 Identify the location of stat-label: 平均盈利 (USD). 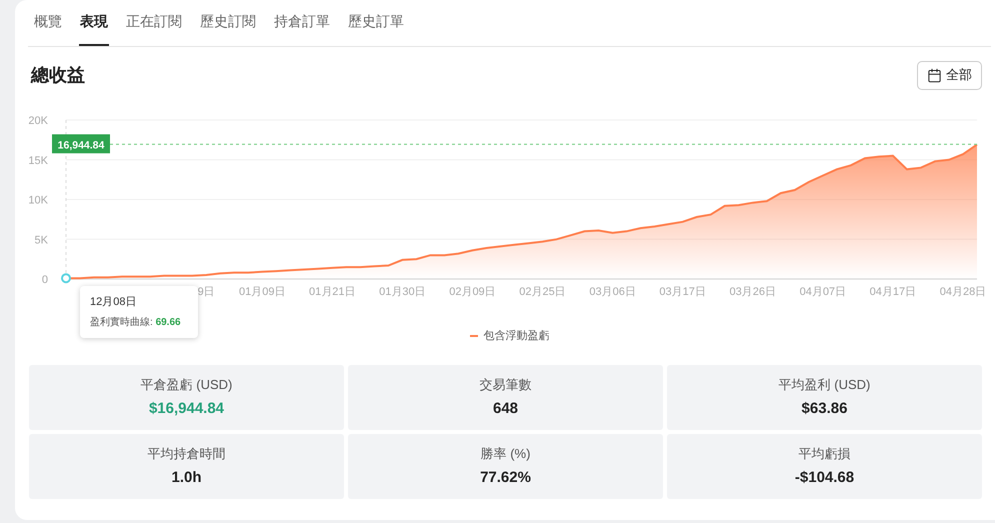
(824, 385).